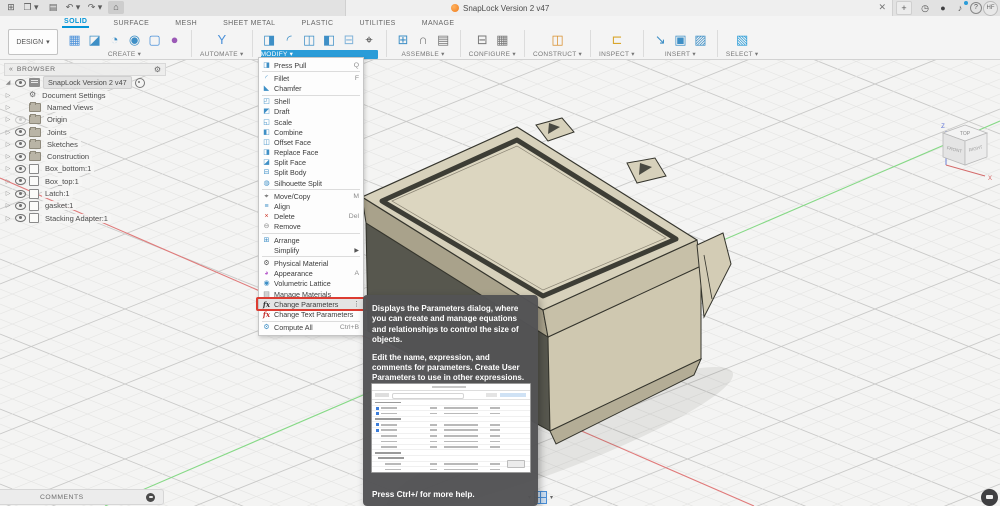  I want to click on automate-icon: Y, so click(221, 39).